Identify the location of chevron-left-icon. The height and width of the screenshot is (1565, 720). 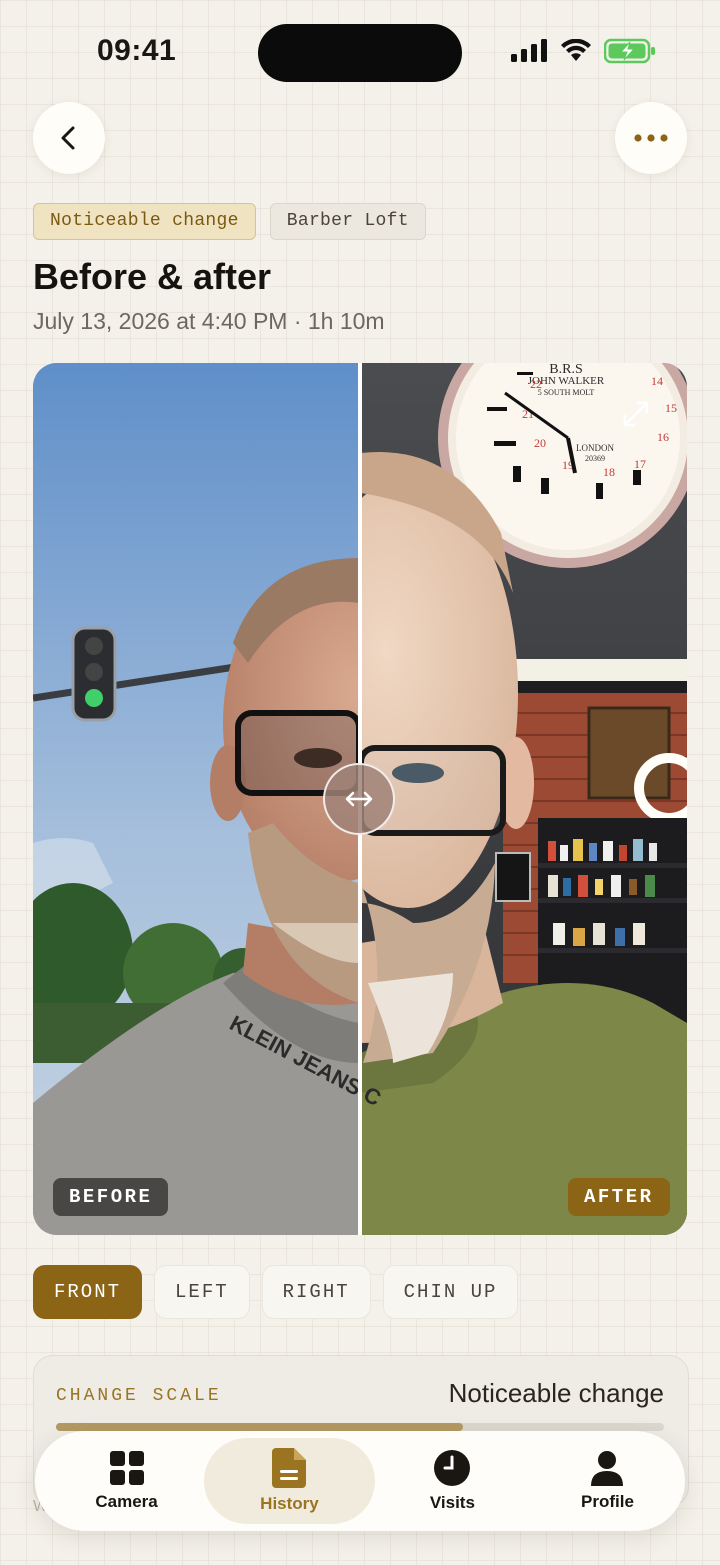
(68, 138).